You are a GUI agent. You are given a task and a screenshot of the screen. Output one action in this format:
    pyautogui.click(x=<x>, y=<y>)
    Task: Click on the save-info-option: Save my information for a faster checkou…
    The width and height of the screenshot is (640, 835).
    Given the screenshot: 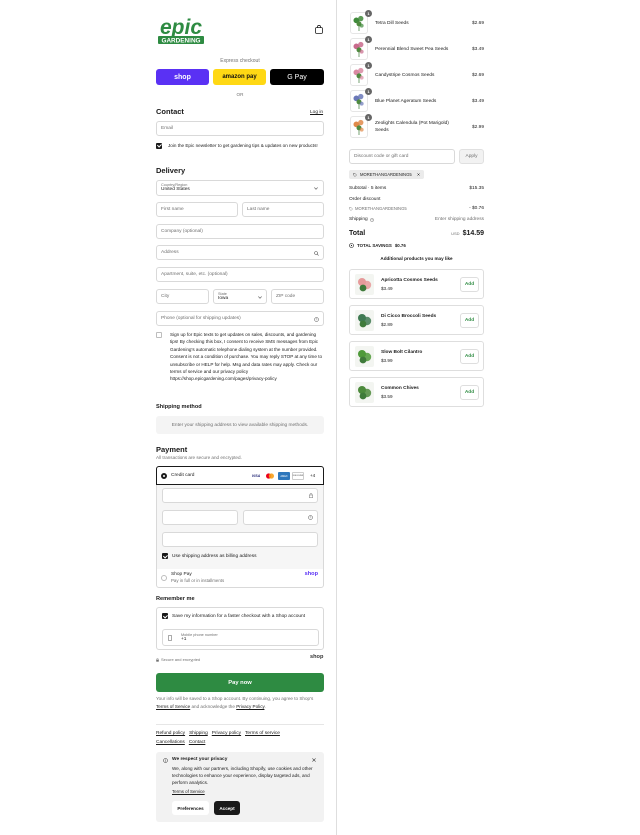 What is the action you would take?
    pyautogui.click(x=233, y=616)
    